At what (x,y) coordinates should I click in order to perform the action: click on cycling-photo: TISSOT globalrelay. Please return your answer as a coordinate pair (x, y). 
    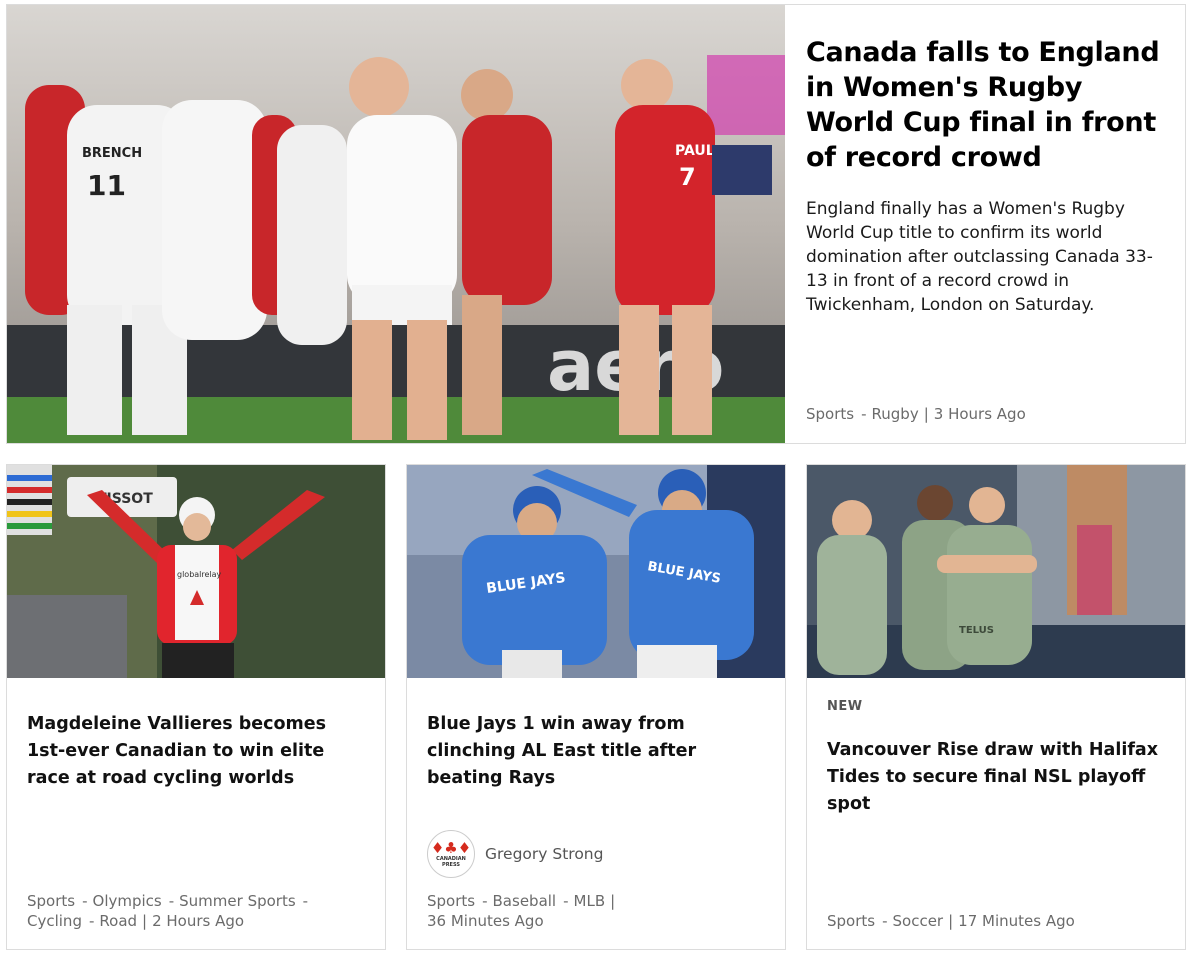
    Looking at the image, I should click on (196, 571).